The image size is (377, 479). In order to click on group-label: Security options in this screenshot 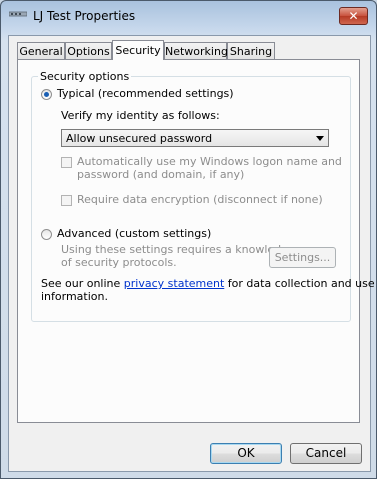, I will do `click(85, 76)`.